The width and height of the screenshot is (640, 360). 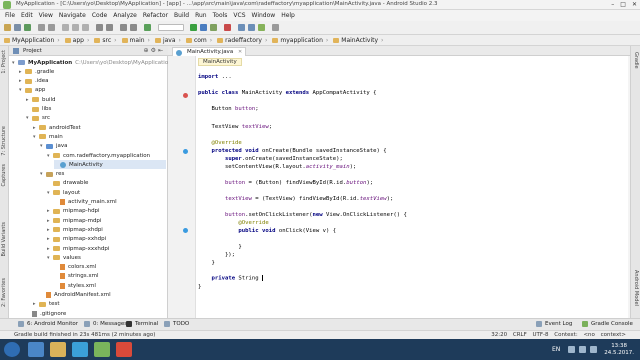 What do you see at coordinates (241, 27) in the screenshot?
I see `avd-manager-icon` at bounding box center [241, 27].